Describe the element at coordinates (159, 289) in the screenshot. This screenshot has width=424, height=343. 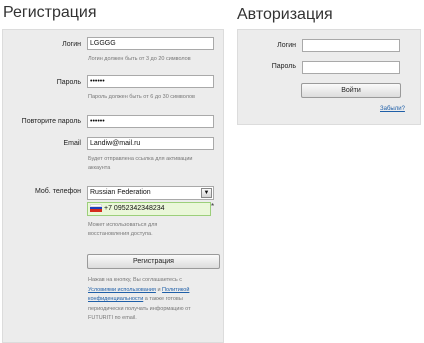
I see `terms-and: и` at that location.